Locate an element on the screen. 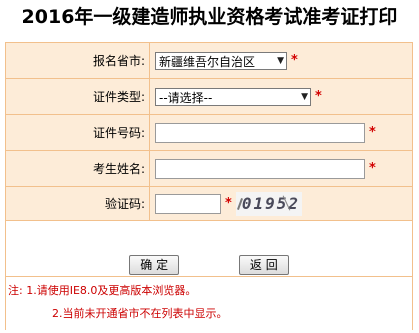 The image size is (419, 333). captcha-field-cell: * 01952 is located at coordinates (281, 203).